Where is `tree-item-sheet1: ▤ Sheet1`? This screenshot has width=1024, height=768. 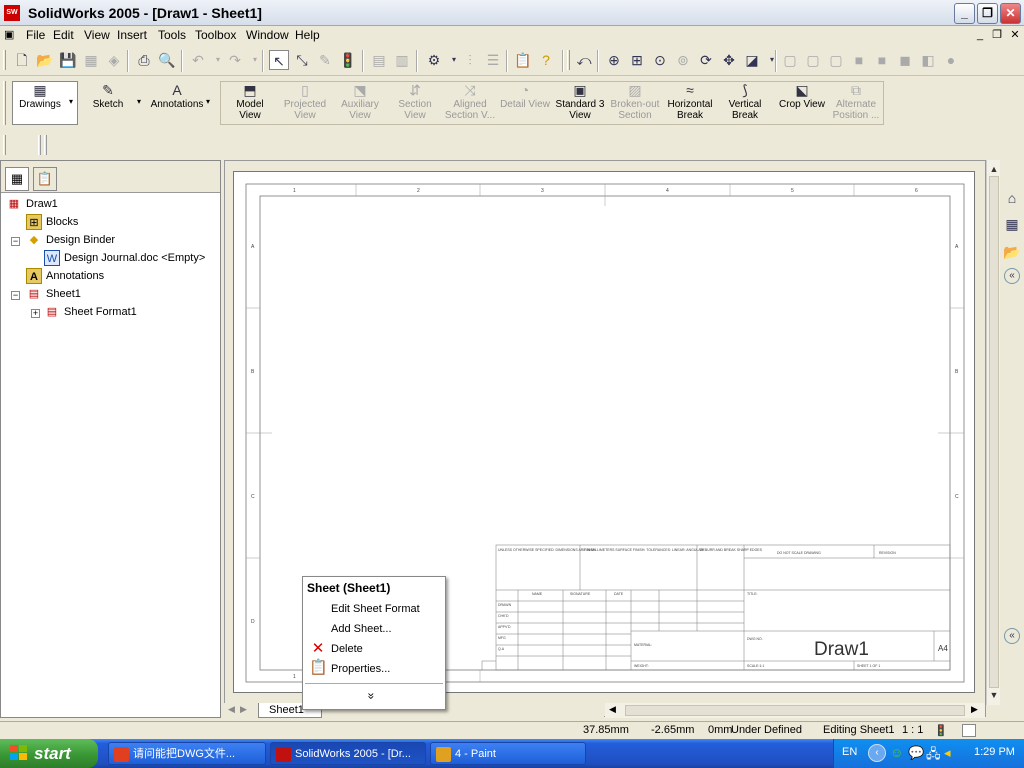
tree-item-sheet1: ▤ Sheet1 is located at coordinates (53, 294).